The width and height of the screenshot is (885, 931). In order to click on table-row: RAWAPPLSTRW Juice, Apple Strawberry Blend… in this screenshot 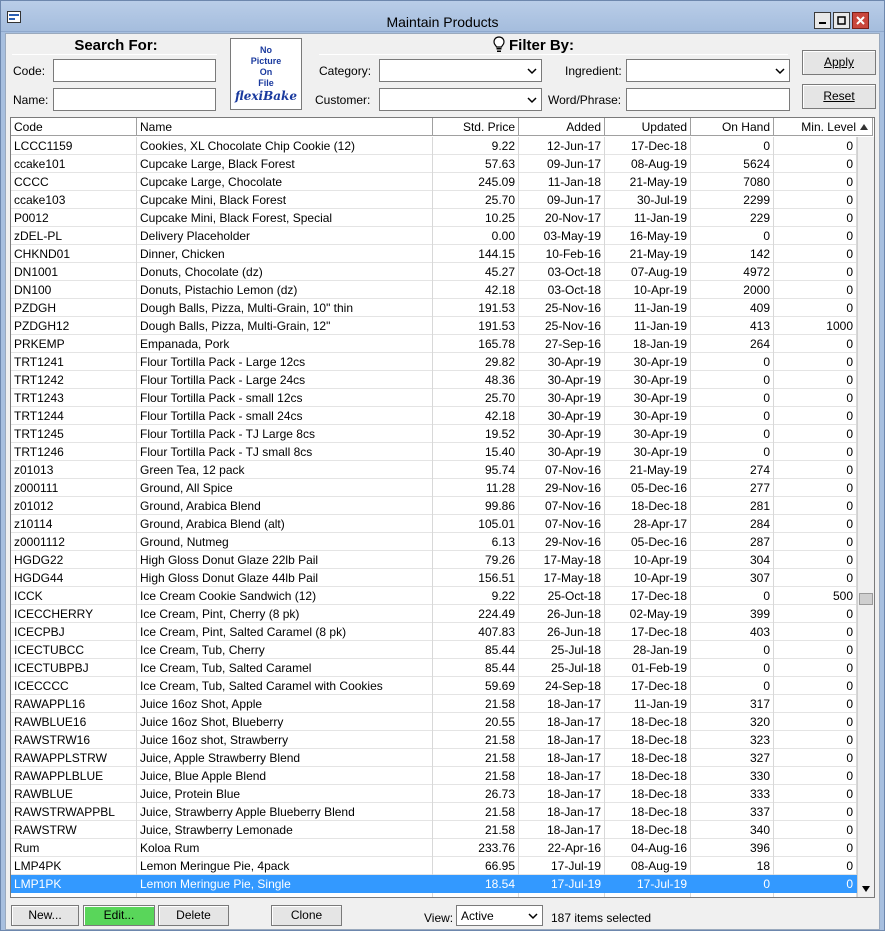, I will do `click(434, 758)`.